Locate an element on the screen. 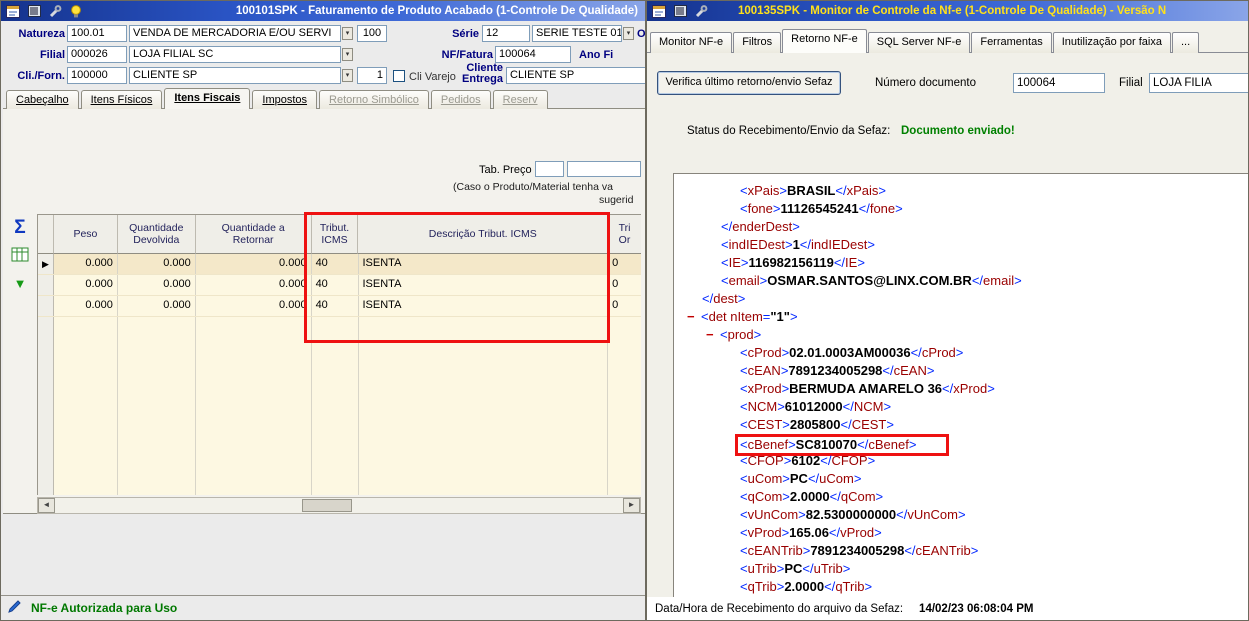 This screenshot has height=621, width=1249. column-header-tribut-icms: Tribut. ICMS is located at coordinates (335, 234).